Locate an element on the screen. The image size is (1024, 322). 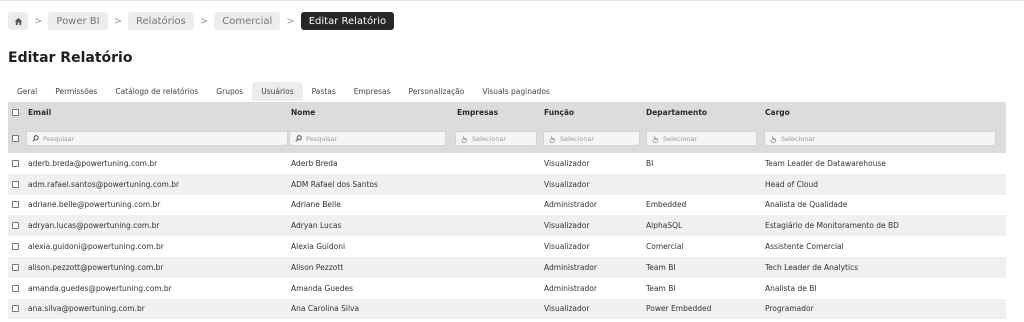
tab-catalogo-relatorios: Catálogo de relatórios is located at coordinates (156, 91).